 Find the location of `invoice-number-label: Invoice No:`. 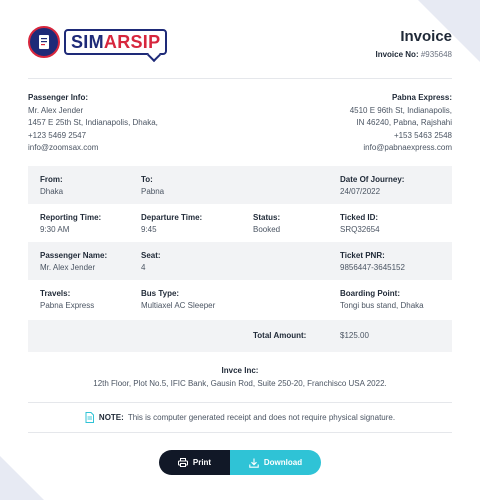

invoice-number-label: Invoice No: is located at coordinates (397, 54).